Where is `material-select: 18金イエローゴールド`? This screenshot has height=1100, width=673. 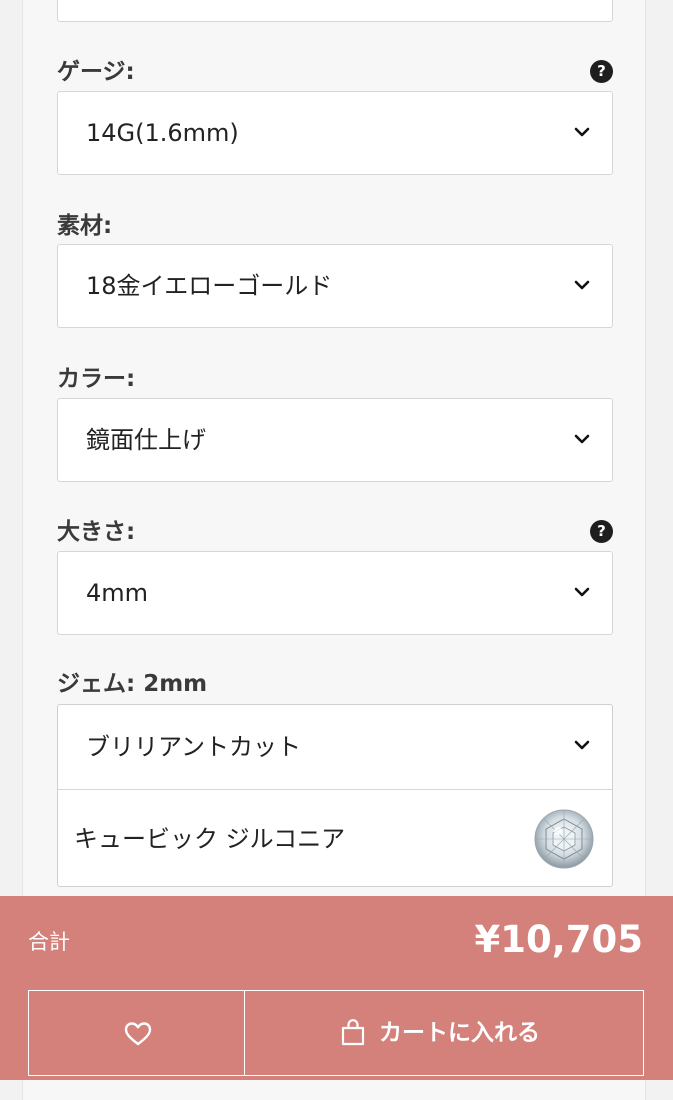 material-select: 18金イエローゴールド is located at coordinates (335, 286).